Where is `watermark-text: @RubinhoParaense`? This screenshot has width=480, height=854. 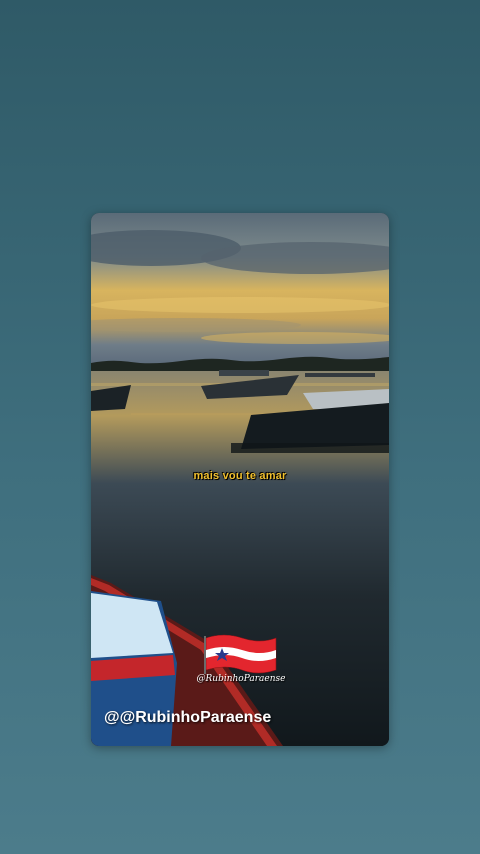
watermark-text: @RubinhoParaense is located at coordinates (241, 679).